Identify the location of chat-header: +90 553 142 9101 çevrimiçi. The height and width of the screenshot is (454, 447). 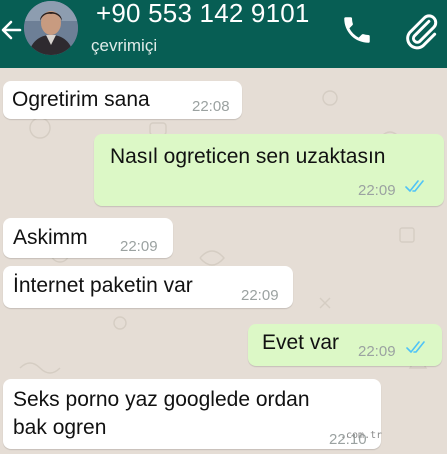
(223, 34).